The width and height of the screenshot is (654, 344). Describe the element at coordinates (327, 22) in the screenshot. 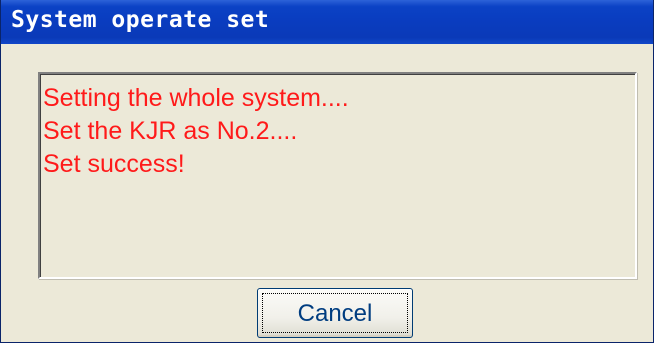

I see `title-bar: System operate set` at that location.